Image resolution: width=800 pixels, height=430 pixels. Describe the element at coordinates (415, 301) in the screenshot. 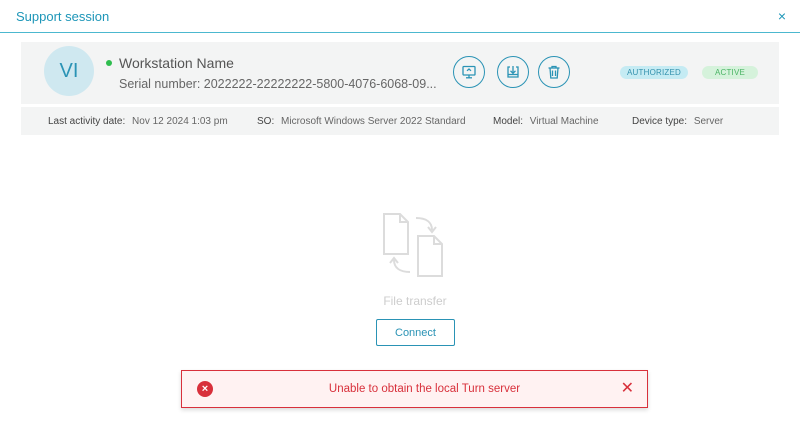

I see `file-transfer-label: File transfer` at that location.